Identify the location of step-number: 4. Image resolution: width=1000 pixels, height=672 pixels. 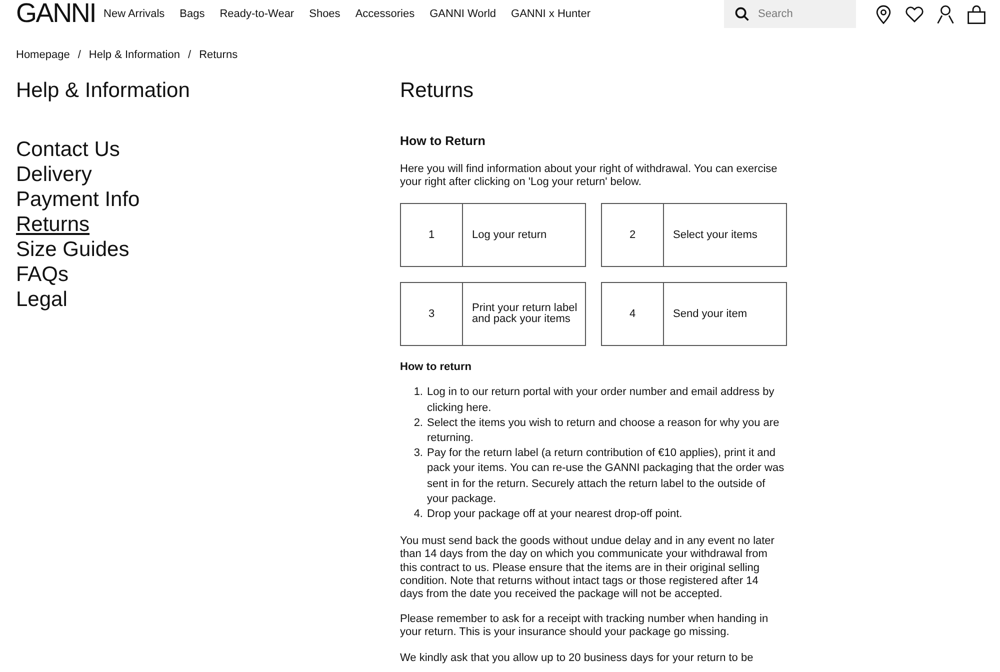
(633, 314).